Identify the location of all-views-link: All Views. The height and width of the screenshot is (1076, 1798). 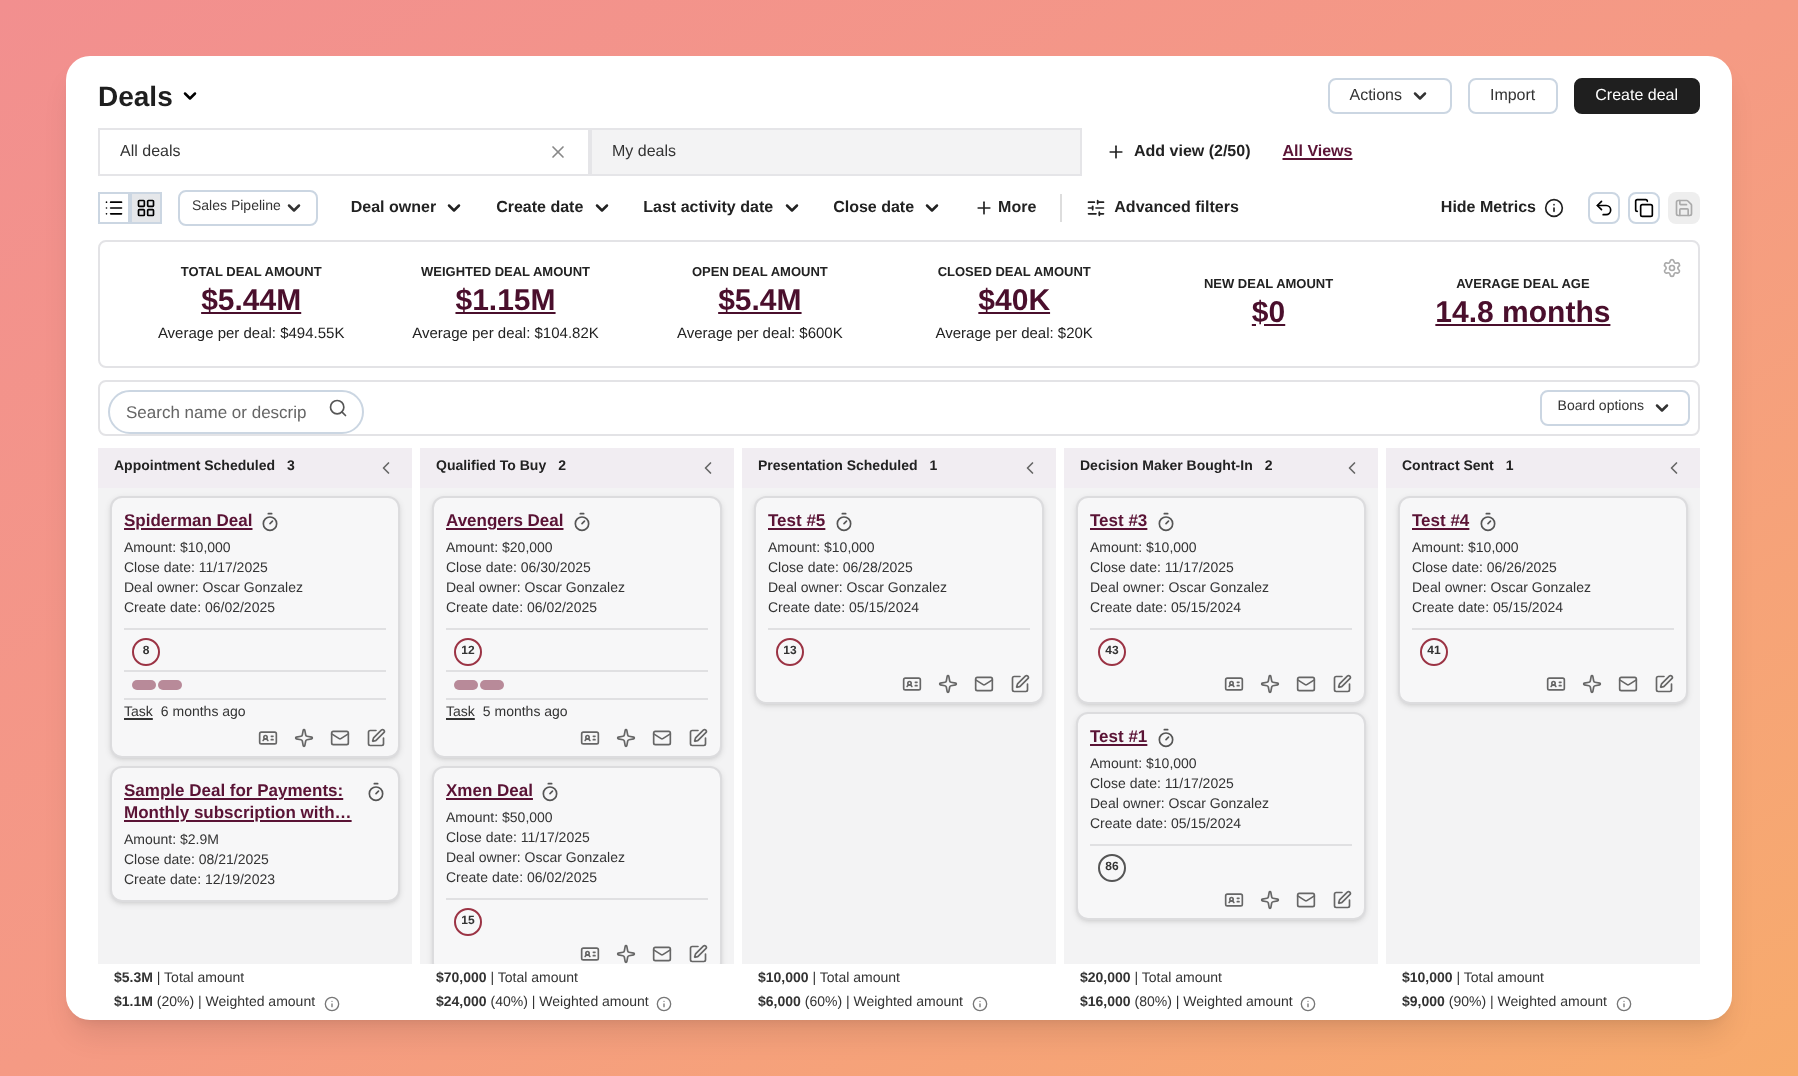
(1317, 152).